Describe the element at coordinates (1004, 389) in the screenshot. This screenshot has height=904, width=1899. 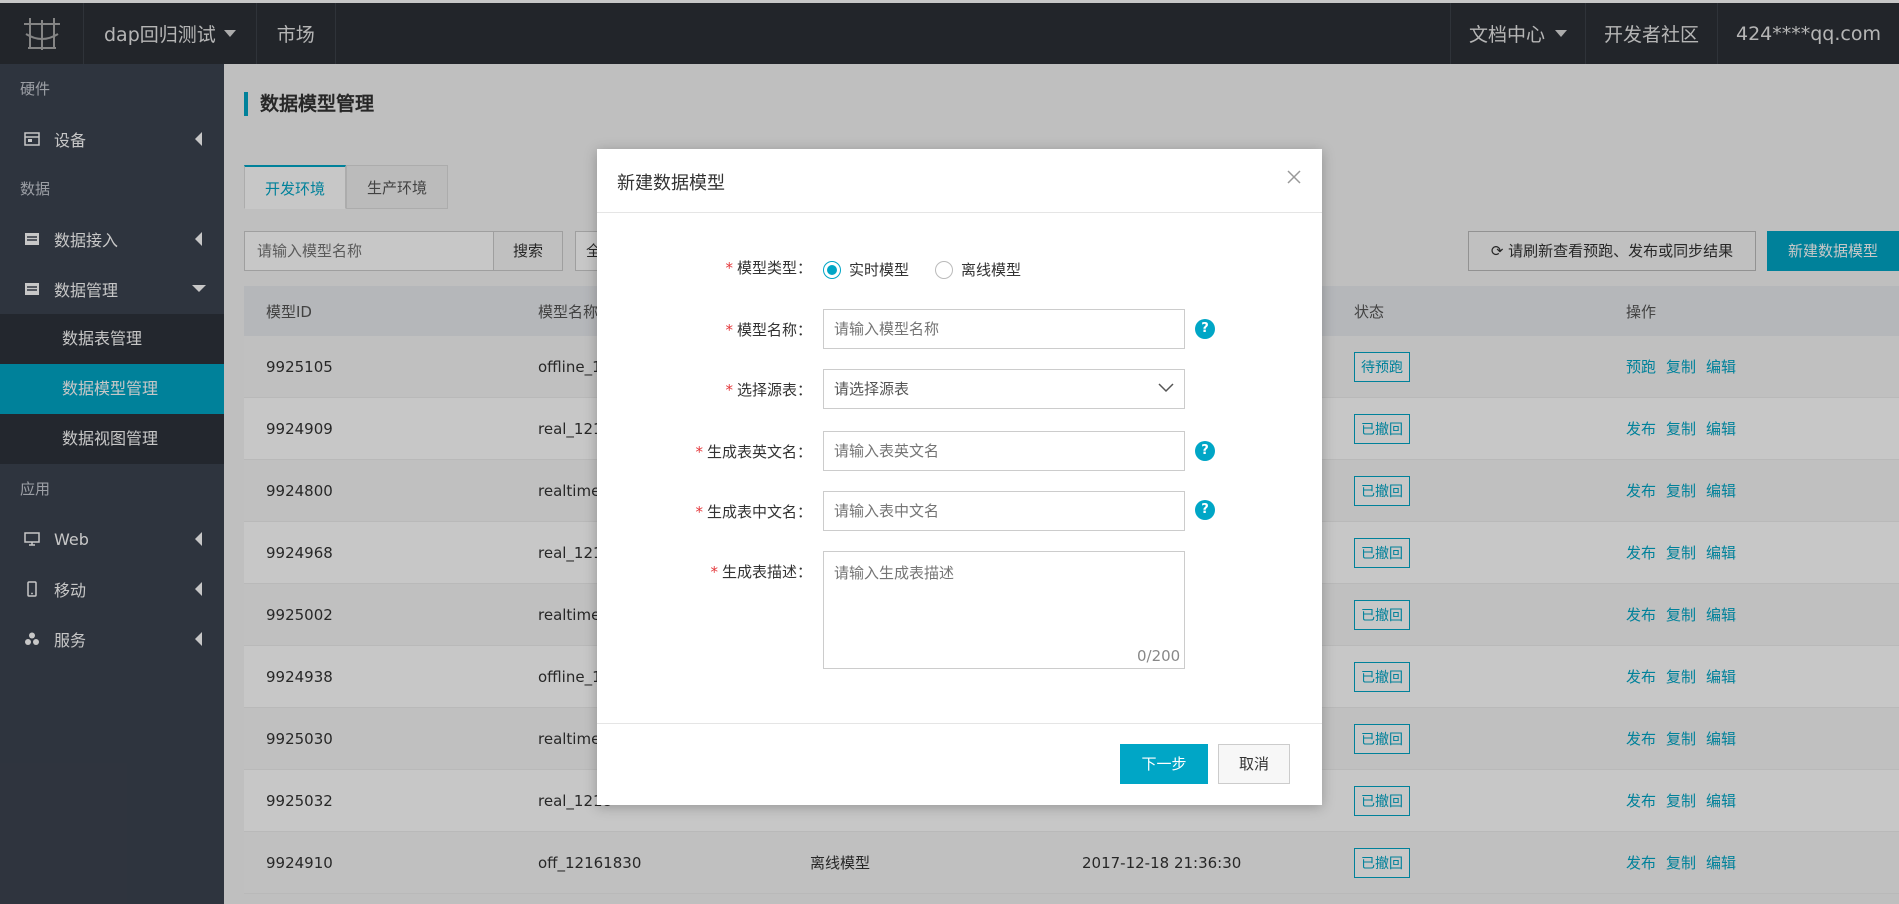
I see `source-table-select: 请选择源表` at that location.